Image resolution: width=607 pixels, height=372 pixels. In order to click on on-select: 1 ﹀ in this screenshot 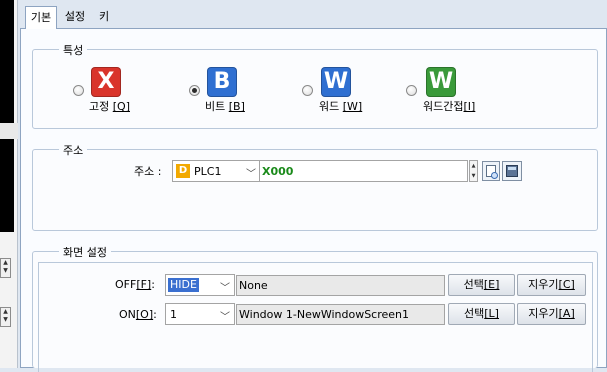, I will do `click(200, 314)`.